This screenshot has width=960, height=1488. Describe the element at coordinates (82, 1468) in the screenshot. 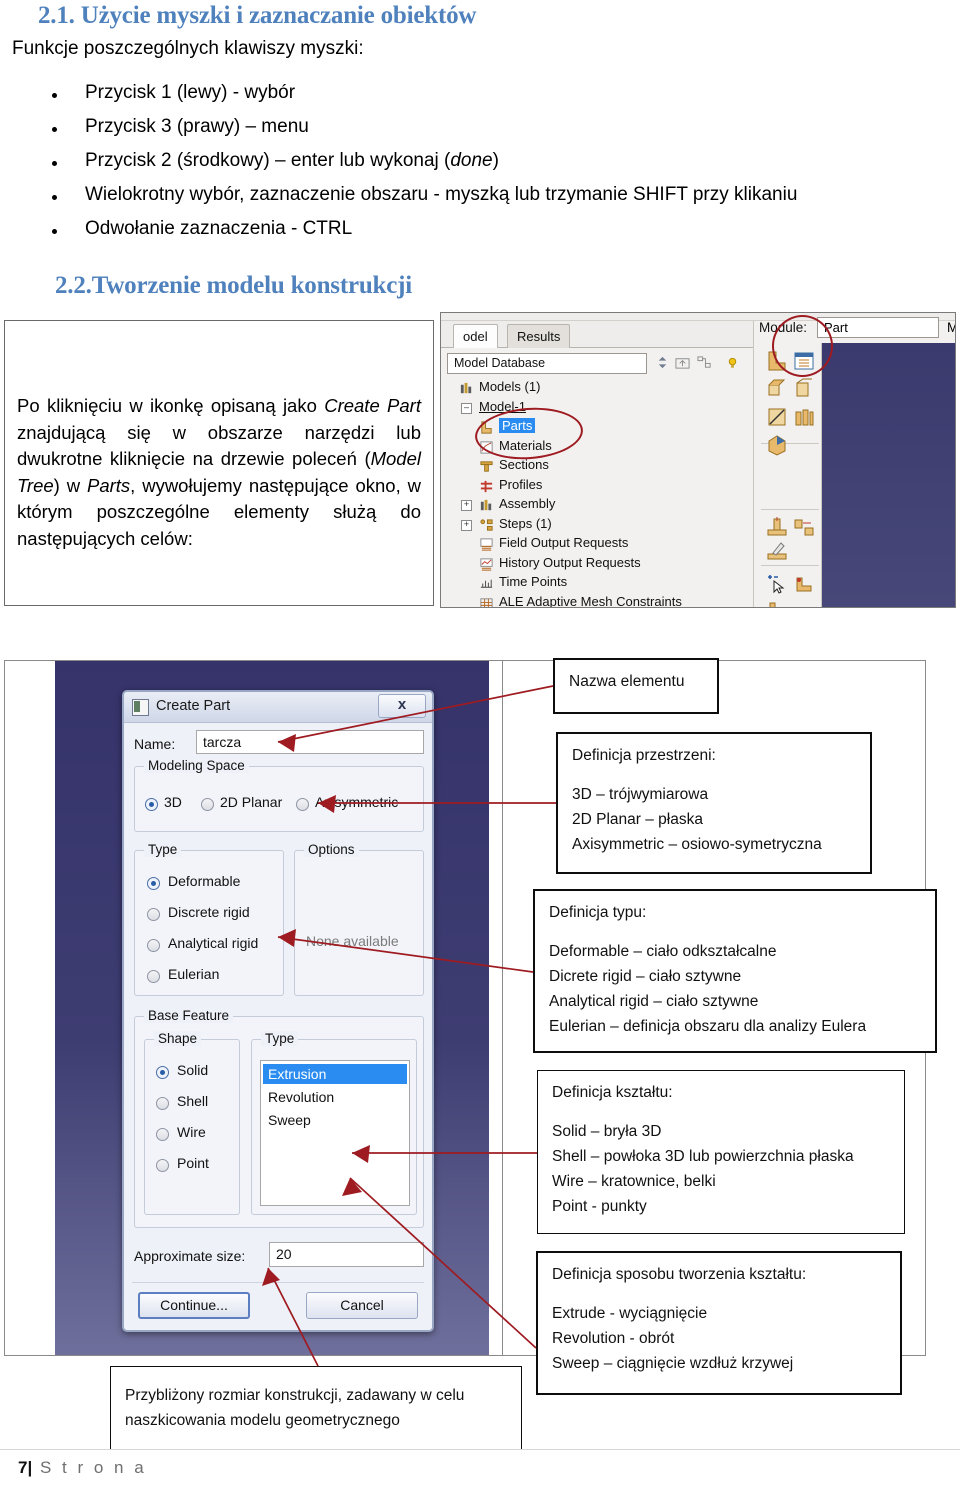

I see `page-footer: 7| S t r o n a` at that location.